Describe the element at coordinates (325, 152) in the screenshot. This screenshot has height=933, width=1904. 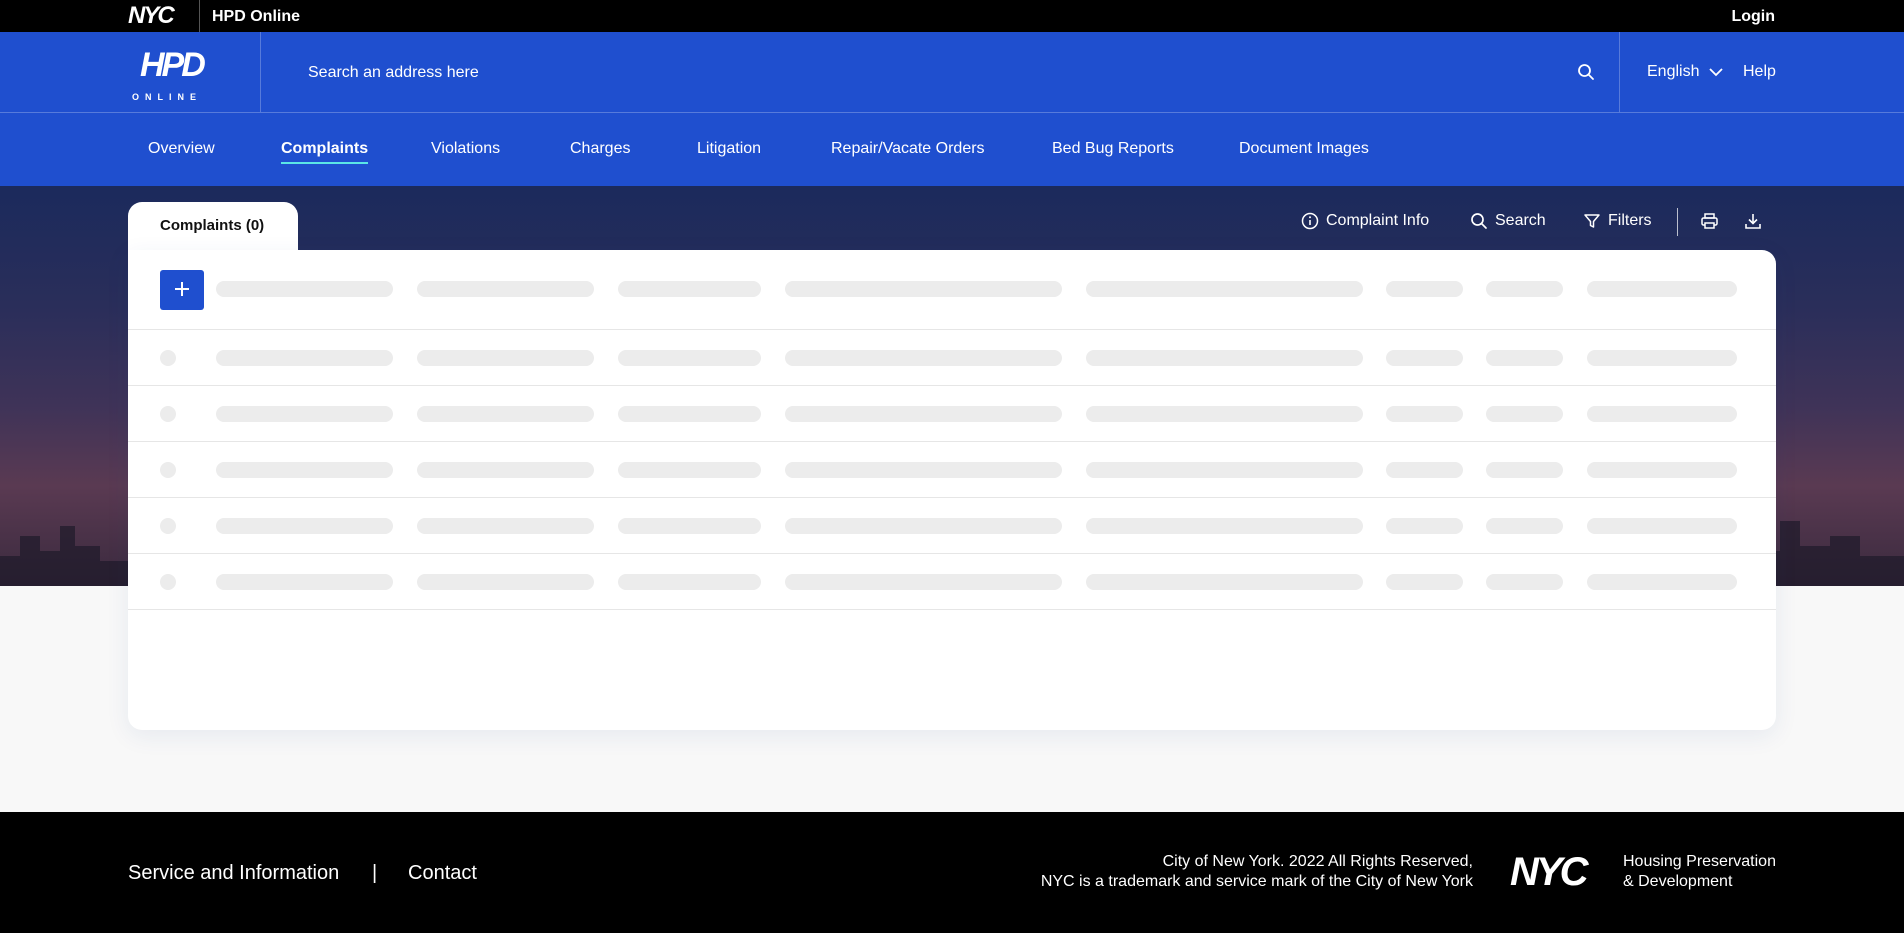
I see `tab-complaints: Complaints` at that location.